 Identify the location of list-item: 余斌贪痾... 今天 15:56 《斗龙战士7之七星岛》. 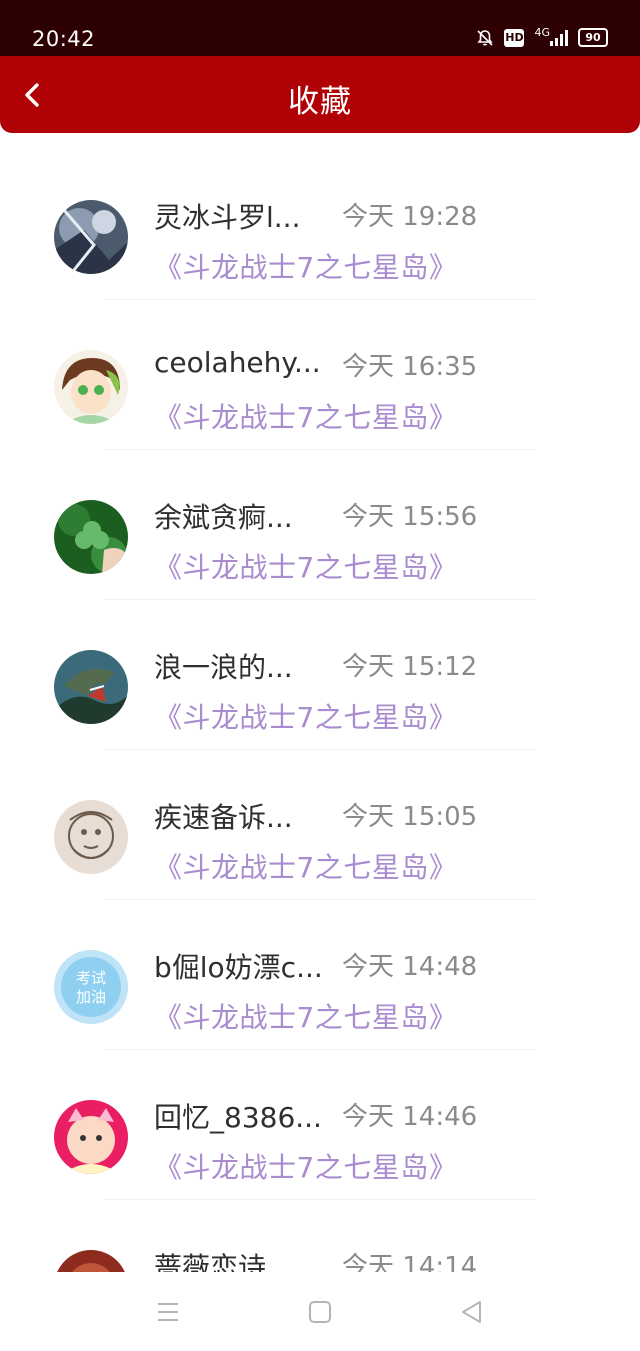
(320, 525).